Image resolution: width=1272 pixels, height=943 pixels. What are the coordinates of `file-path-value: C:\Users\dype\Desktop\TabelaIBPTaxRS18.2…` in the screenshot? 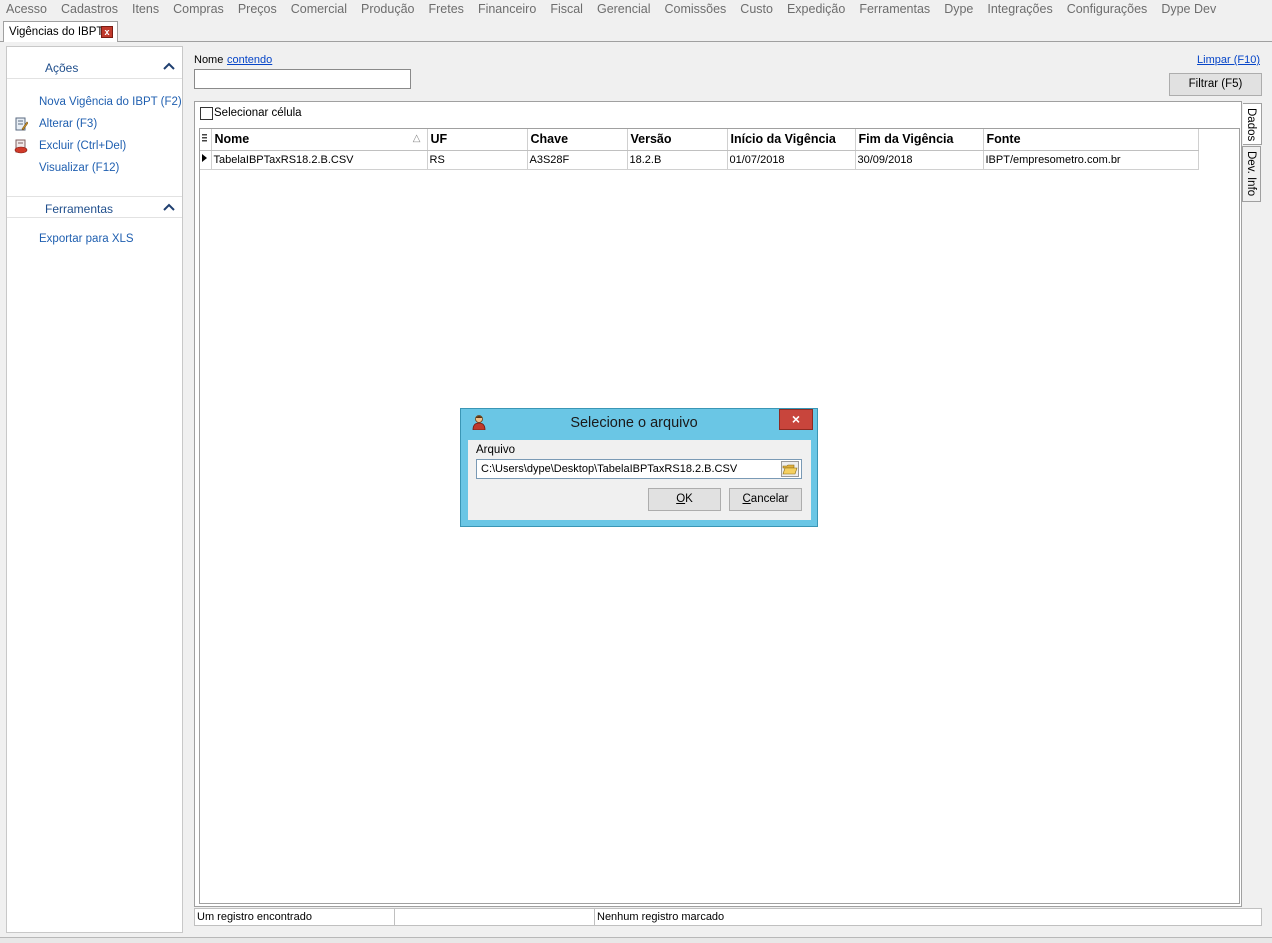 It's located at (609, 469).